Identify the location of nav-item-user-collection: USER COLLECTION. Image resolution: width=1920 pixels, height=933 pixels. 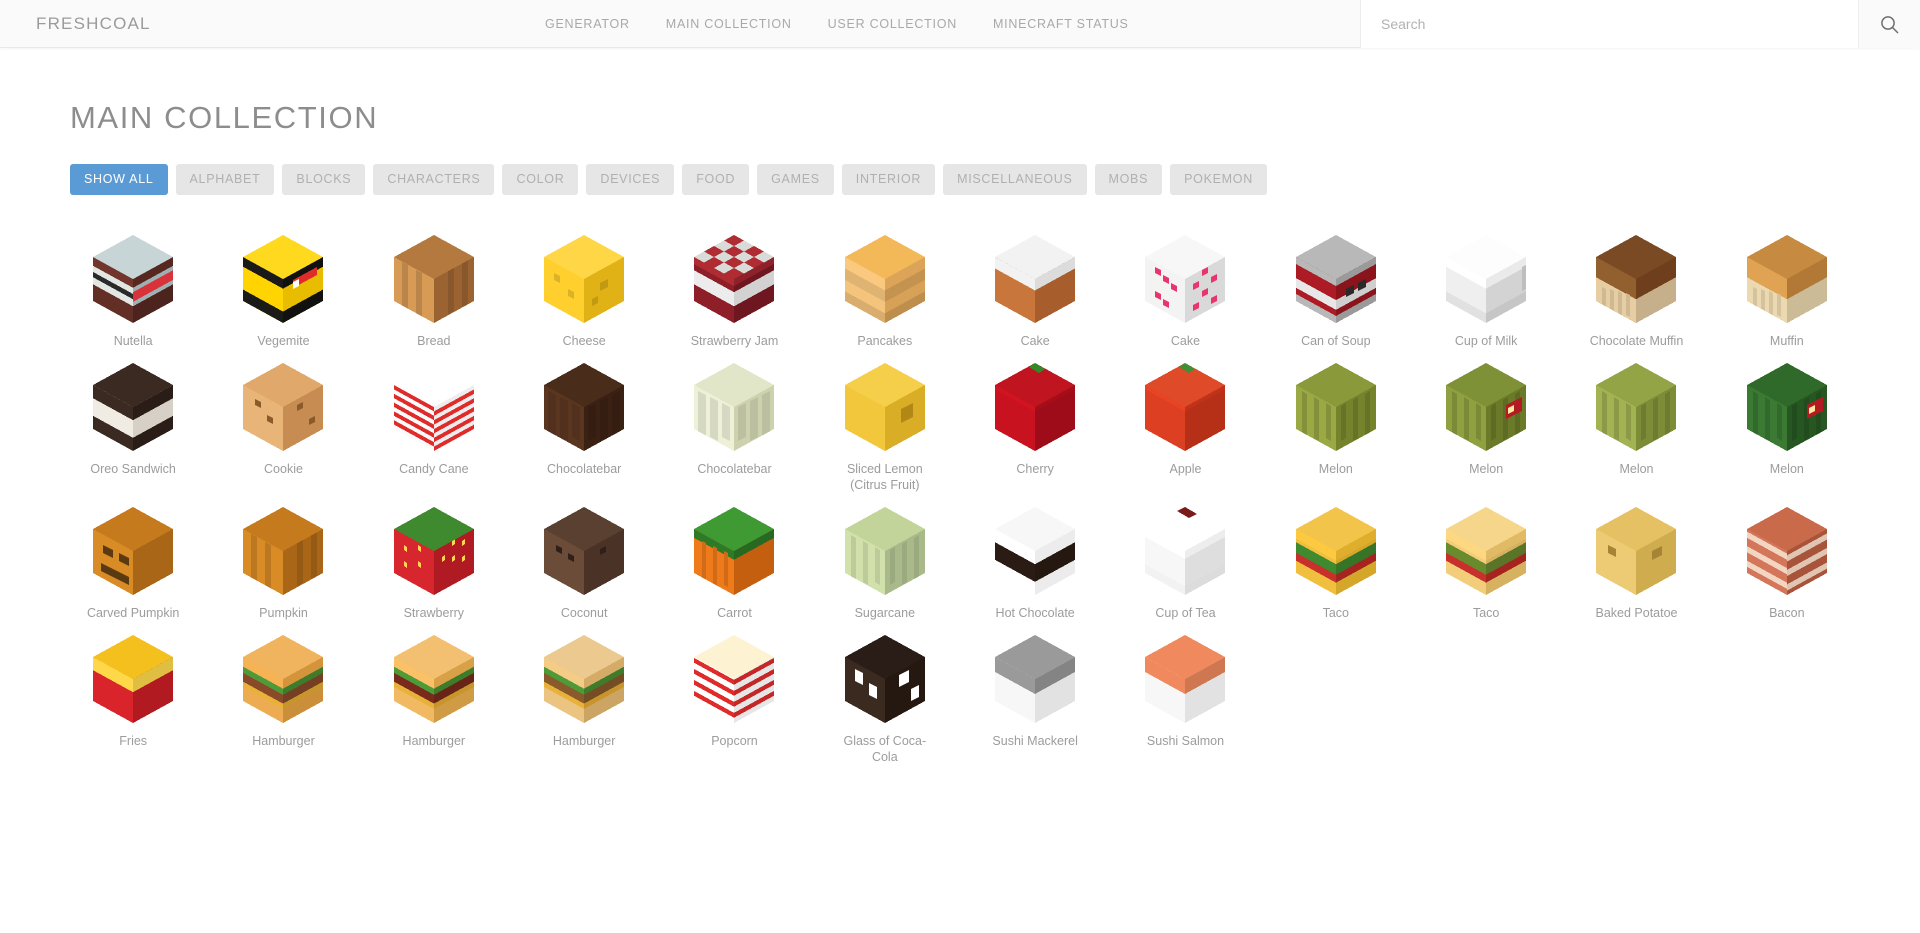
(892, 24).